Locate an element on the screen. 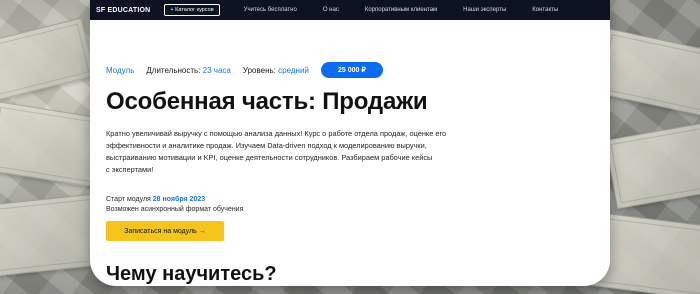  course-title: Особенная часть: Продажи is located at coordinates (267, 101).